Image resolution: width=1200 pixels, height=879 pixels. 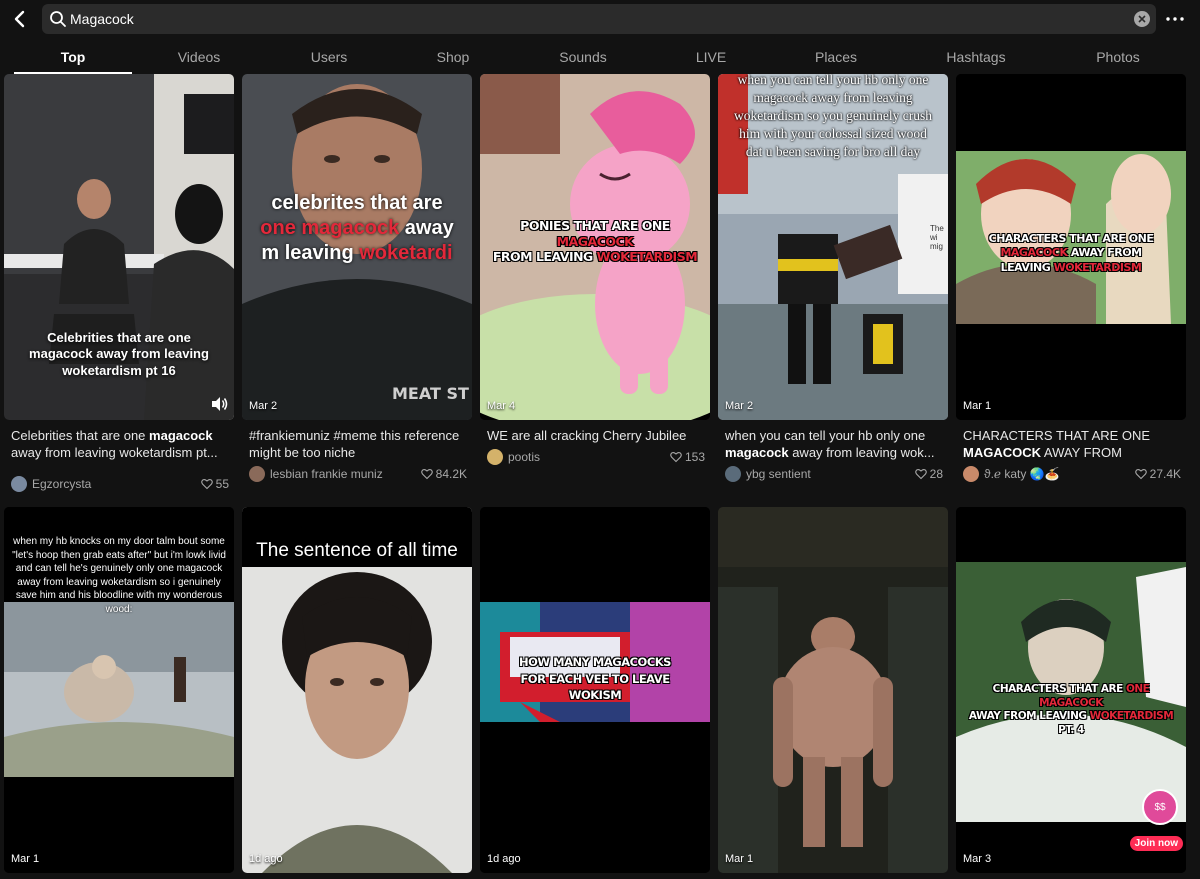 I want to click on tab-sounds: Sounds, so click(x=583, y=57).